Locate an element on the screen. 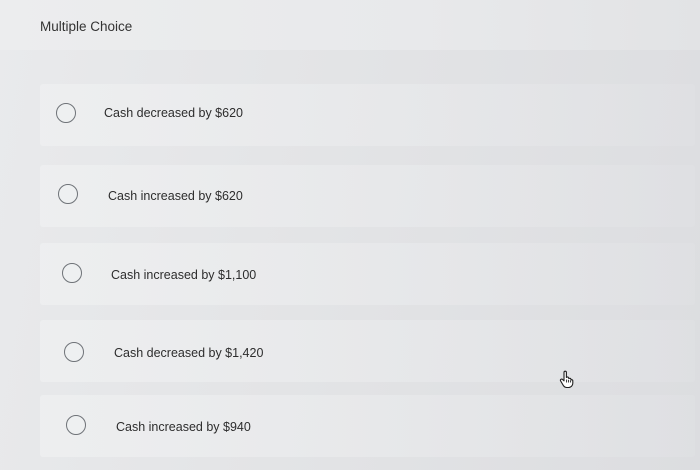 This screenshot has width=700, height=470. answer-option-label: Cash increased by $940 is located at coordinates (183, 427).